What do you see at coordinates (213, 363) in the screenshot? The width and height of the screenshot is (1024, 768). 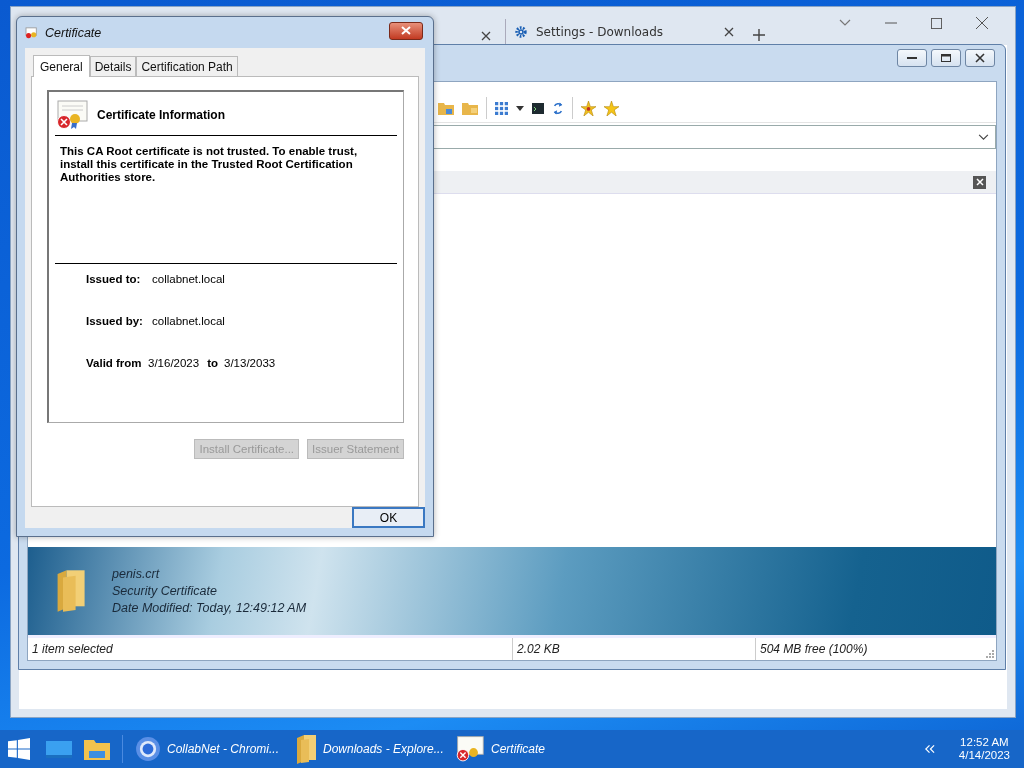 I see `field-label: to` at bounding box center [213, 363].